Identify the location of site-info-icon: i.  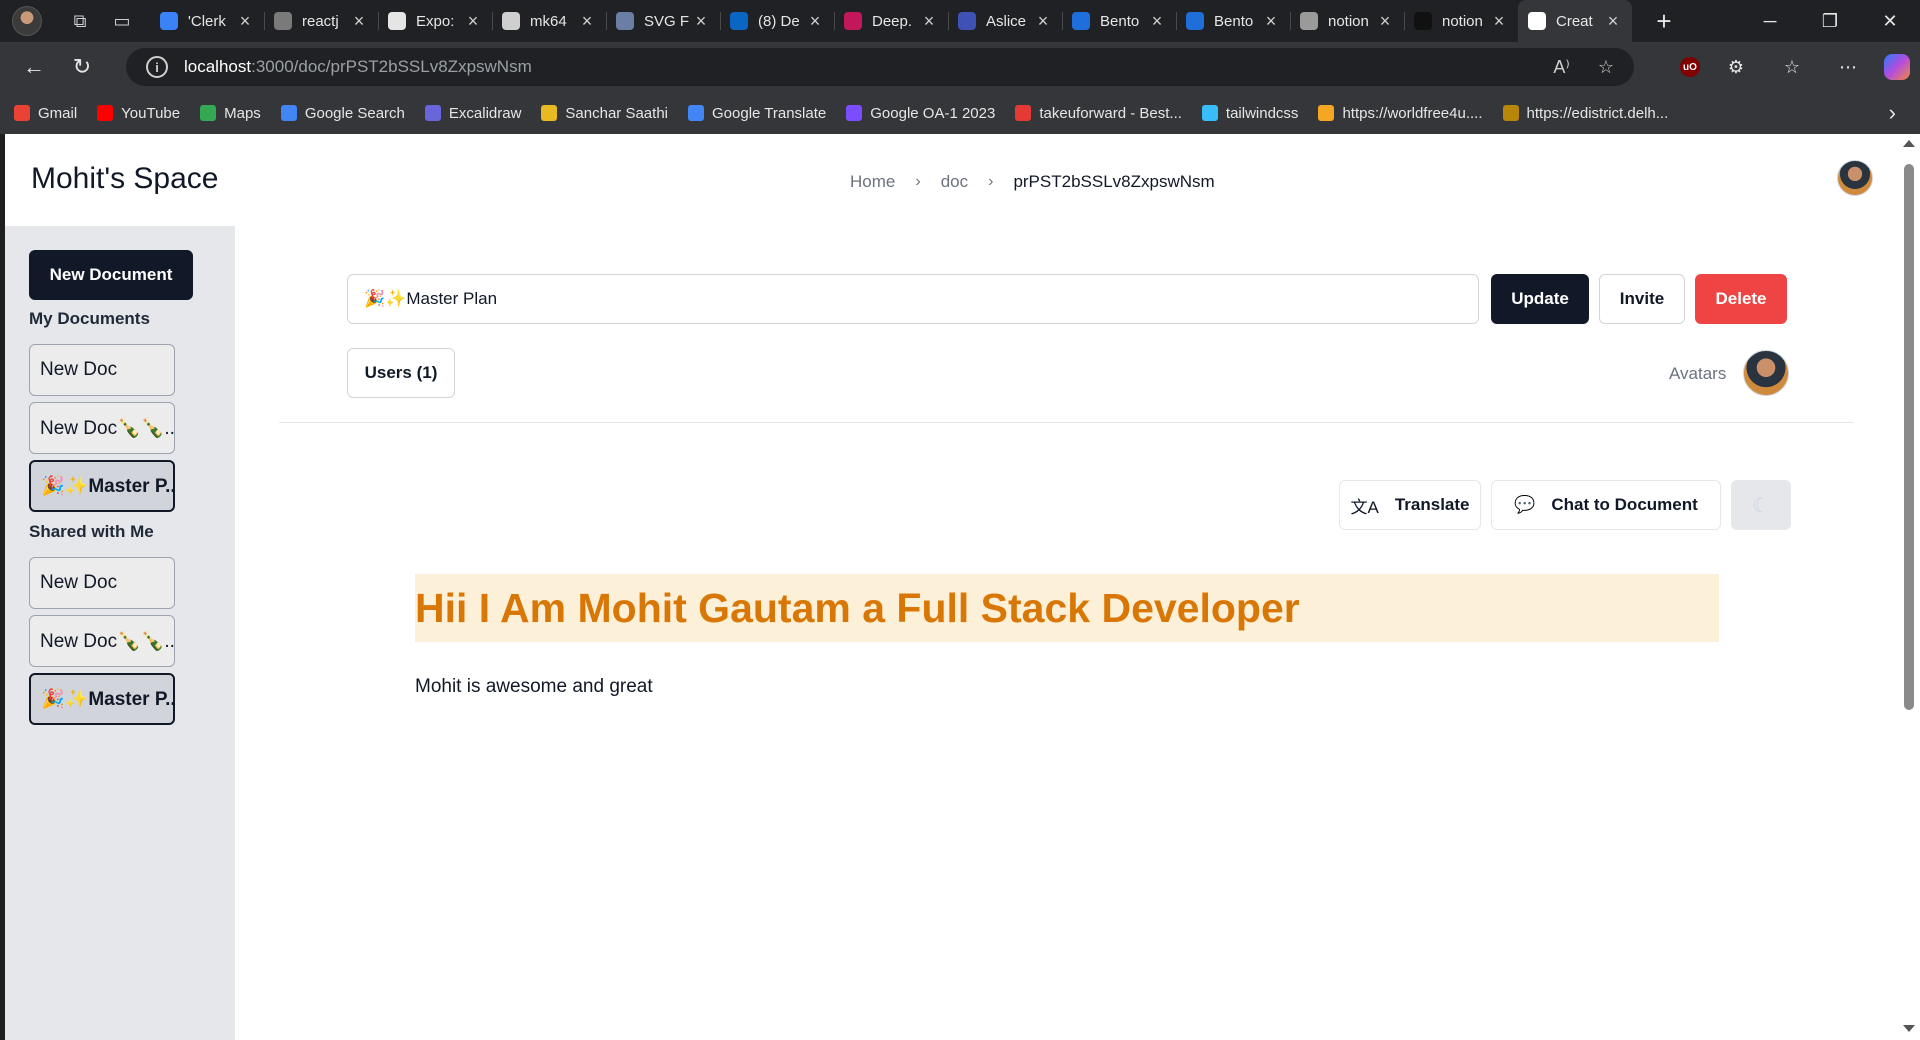
(157, 67).